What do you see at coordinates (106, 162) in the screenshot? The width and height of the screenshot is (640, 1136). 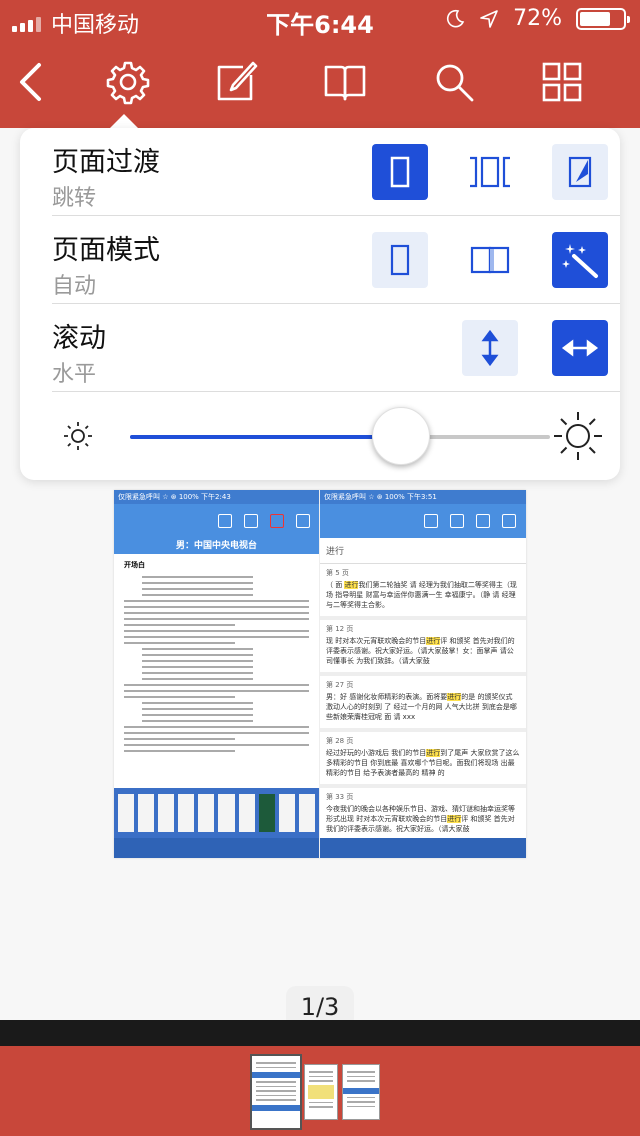 I see `transition-title: 页面过渡` at bounding box center [106, 162].